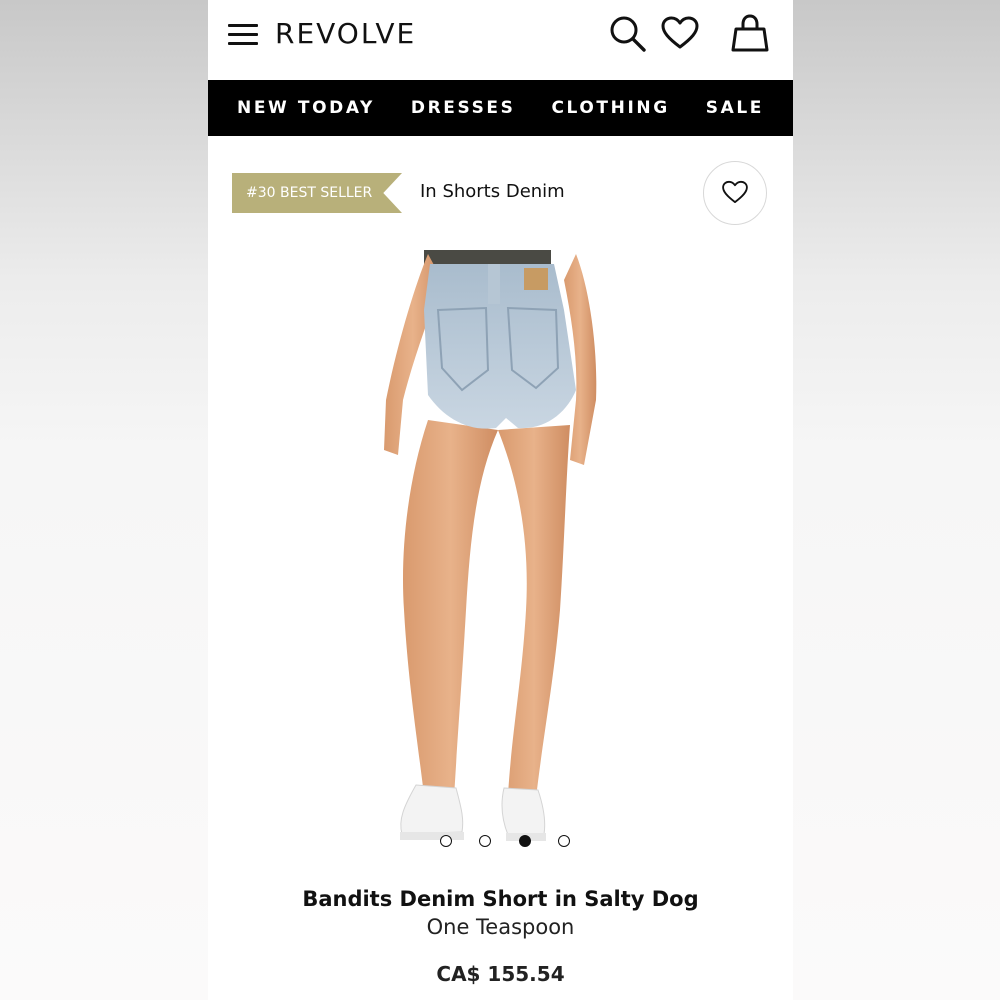  I want to click on shopping-bag-icon, so click(750, 34).